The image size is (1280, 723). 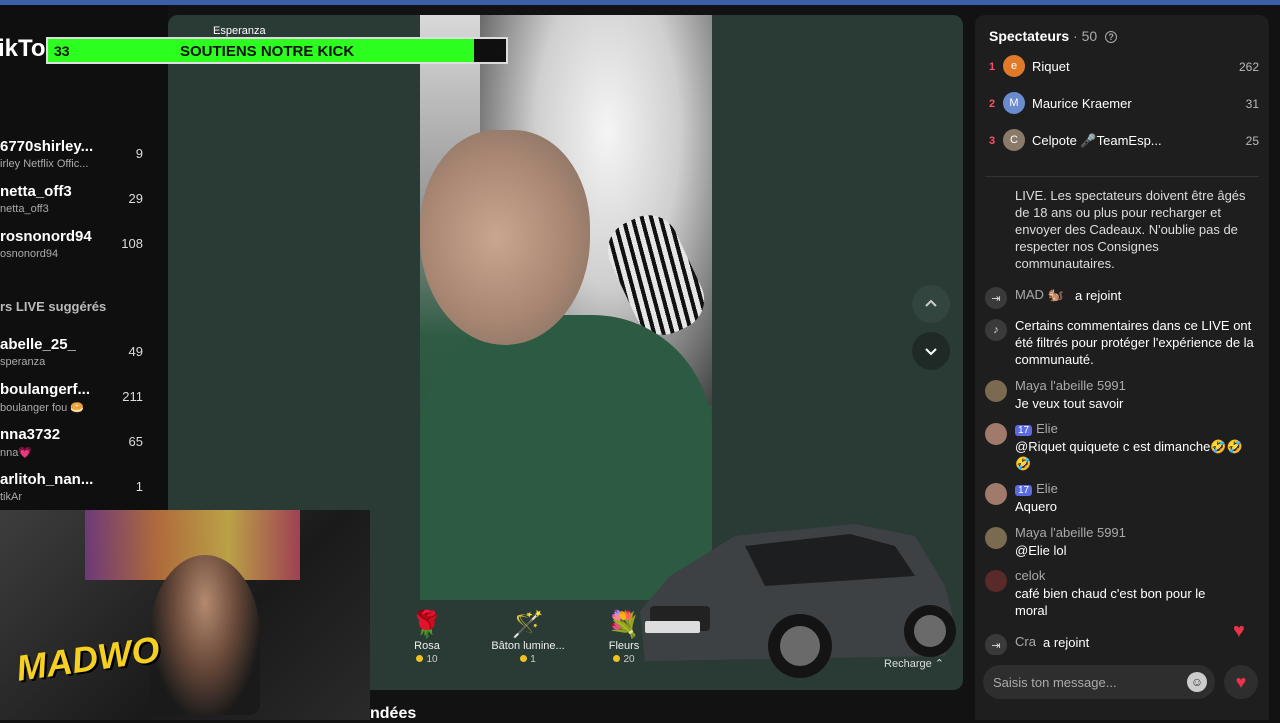 What do you see at coordinates (1041, 550) in the screenshot?
I see `message-text: @Elie lol` at bounding box center [1041, 550].